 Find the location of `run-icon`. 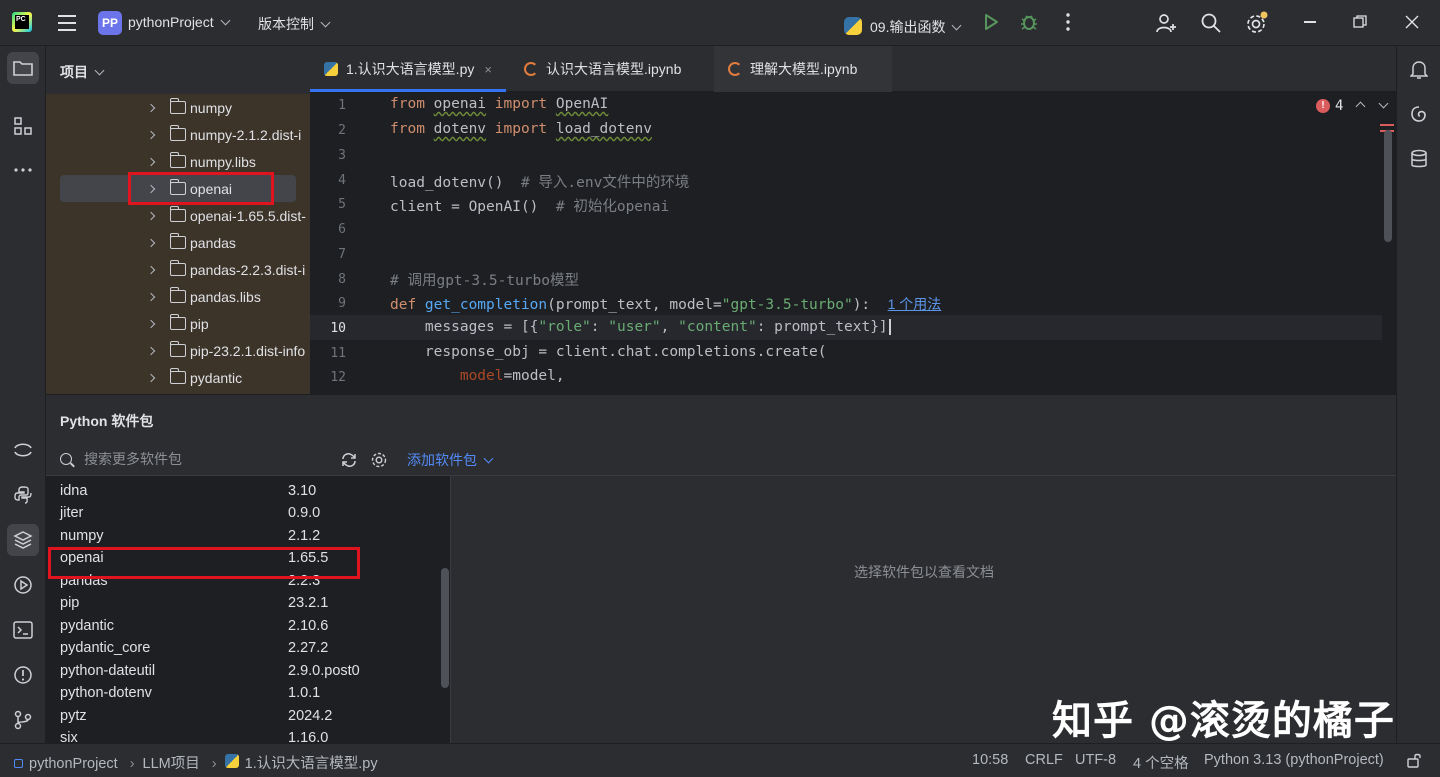

run-icon is located at coordinates (991, 22).